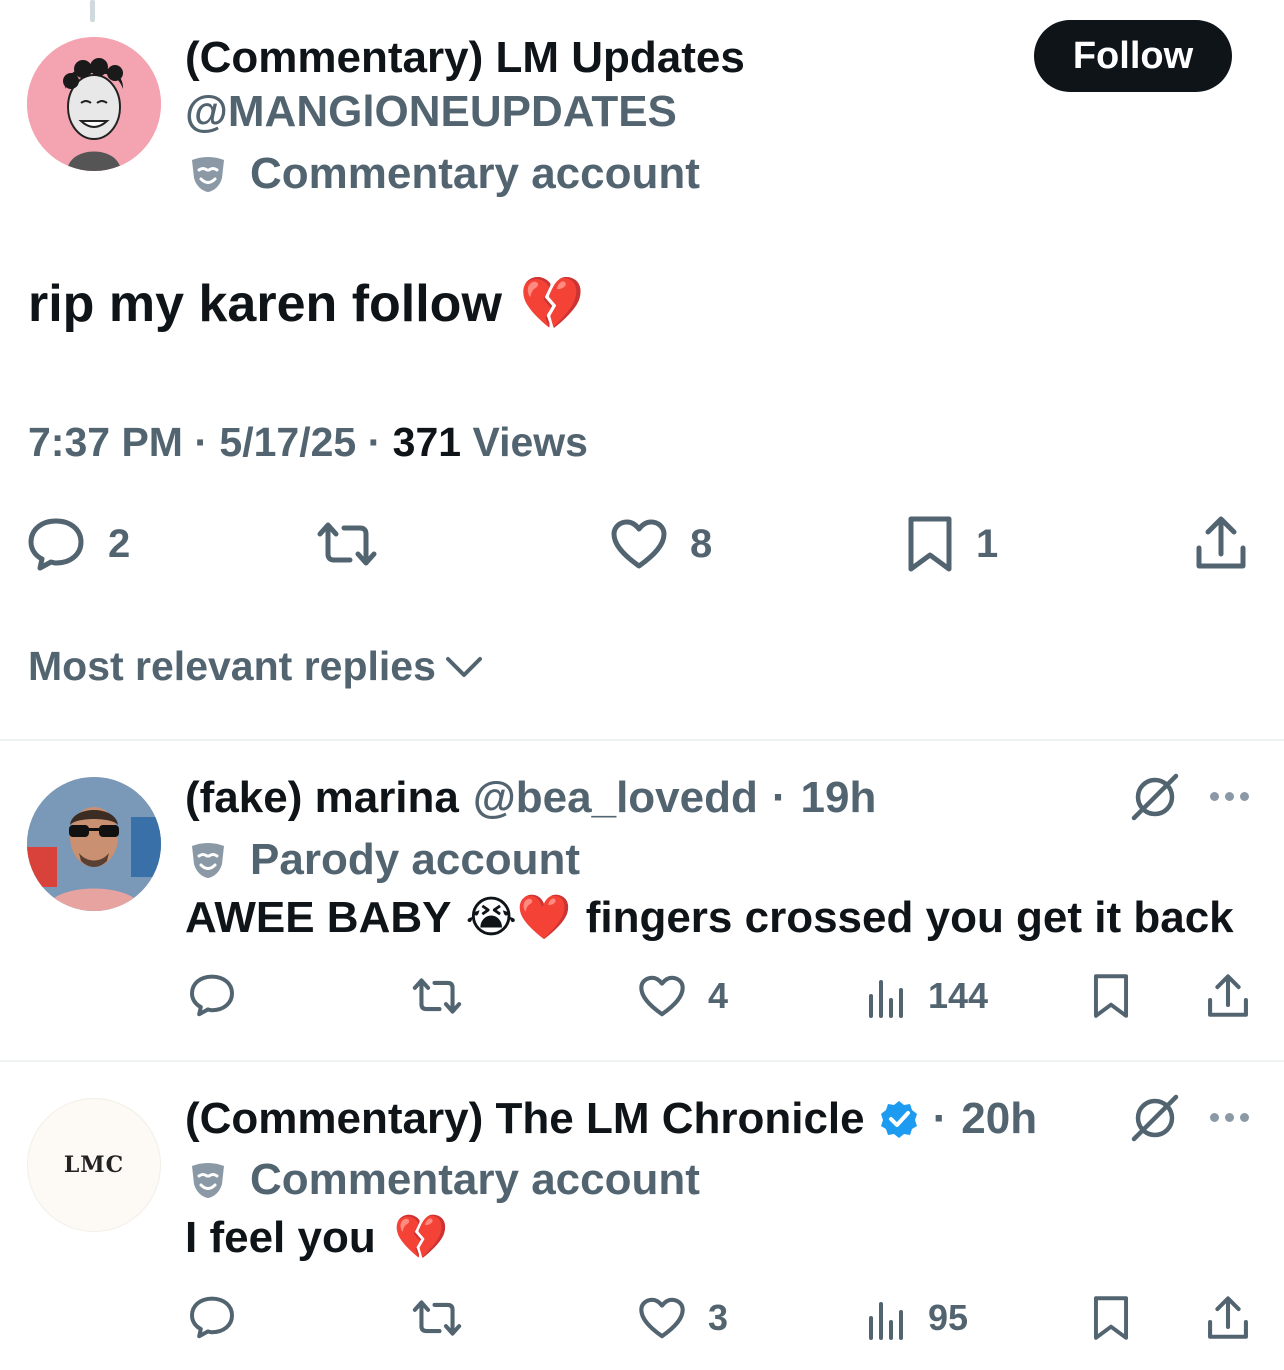 This screenshot has width=1284, height=1370. Describe the element at coordinates (287, 442) in the screenshot. I see `post-date: 5/17/25` at that location.